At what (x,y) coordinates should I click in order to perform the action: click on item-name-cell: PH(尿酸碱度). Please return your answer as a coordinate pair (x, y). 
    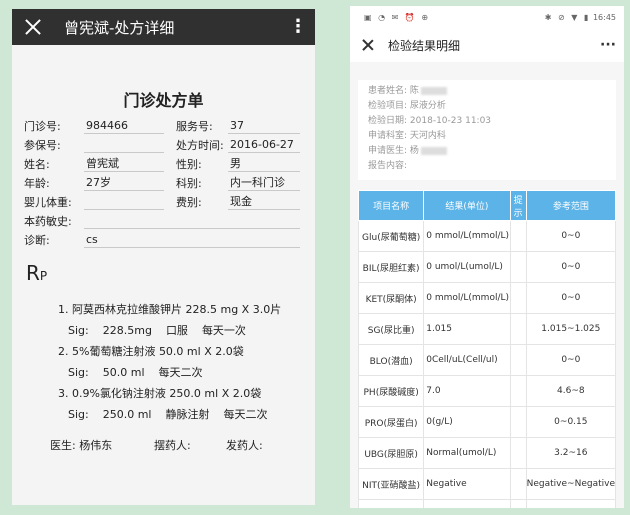
    Looking at the image, I should click on (391, 391).